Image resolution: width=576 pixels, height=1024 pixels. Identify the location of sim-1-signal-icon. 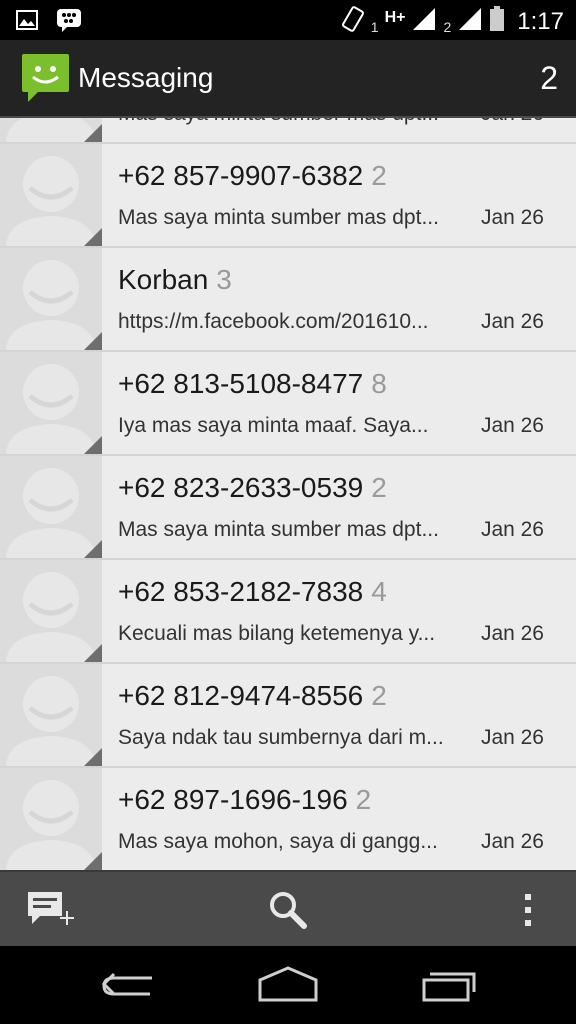
(424, 21).